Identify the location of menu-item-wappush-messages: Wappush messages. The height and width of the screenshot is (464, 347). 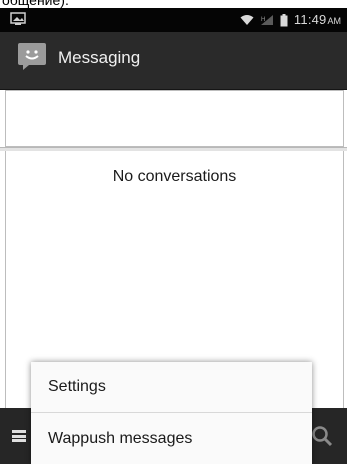
(171, 438).